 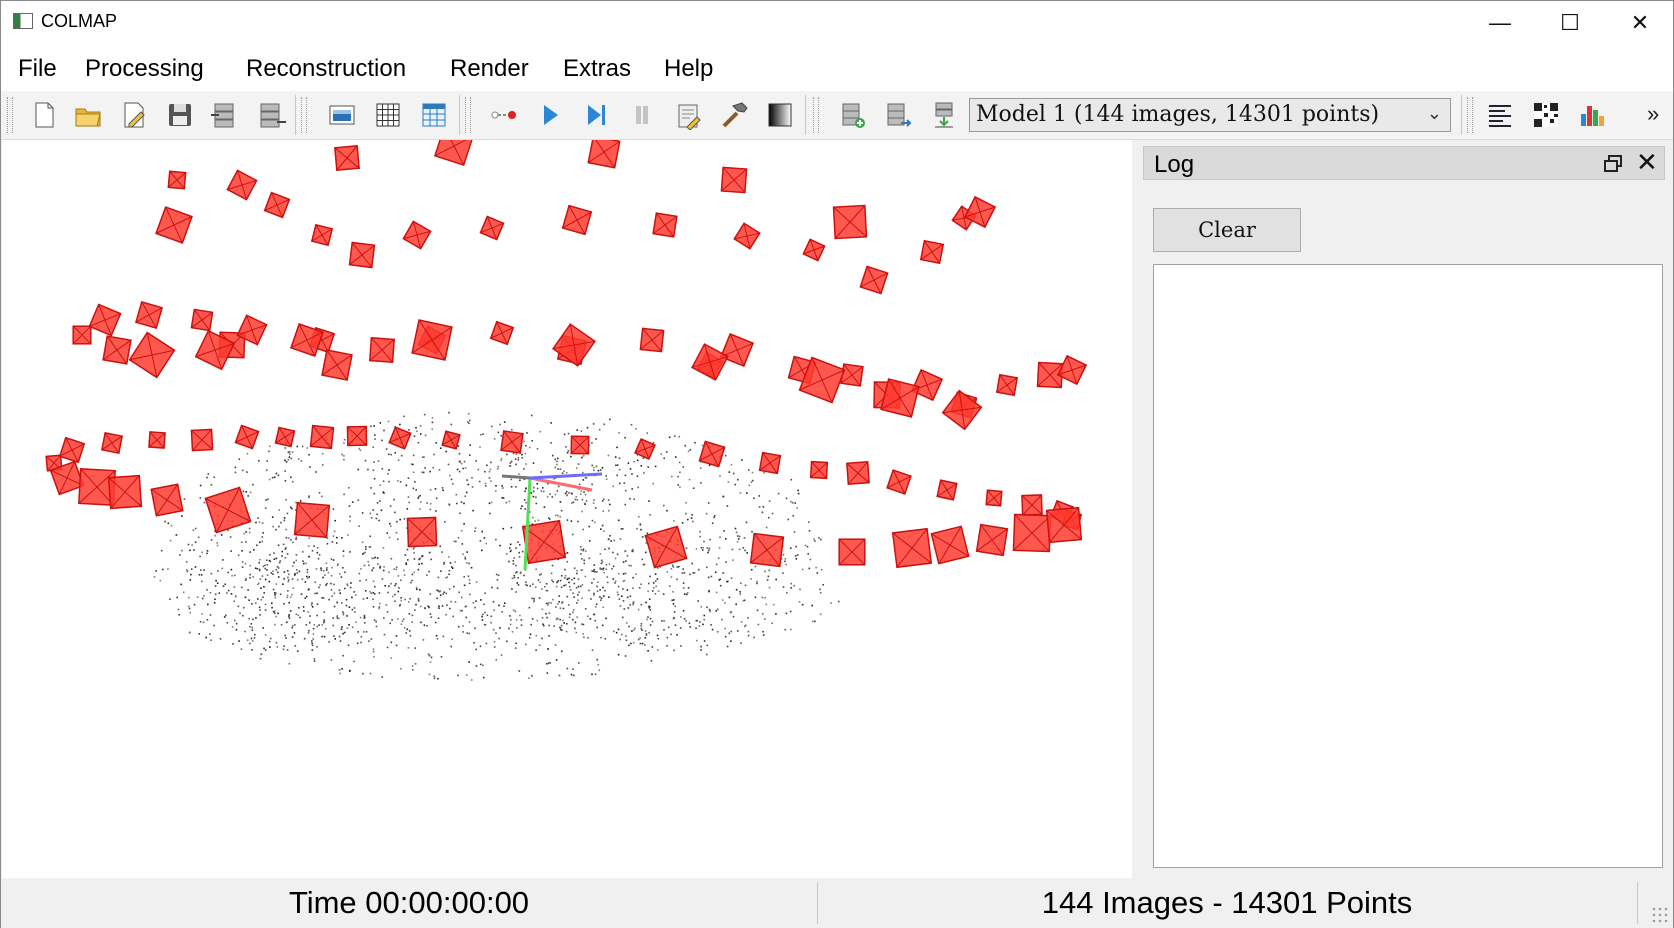 What do you see at coordinates (597, 69) in the screenshot?
I see `menu-extras: Extras` at bounding box center [597, 69].